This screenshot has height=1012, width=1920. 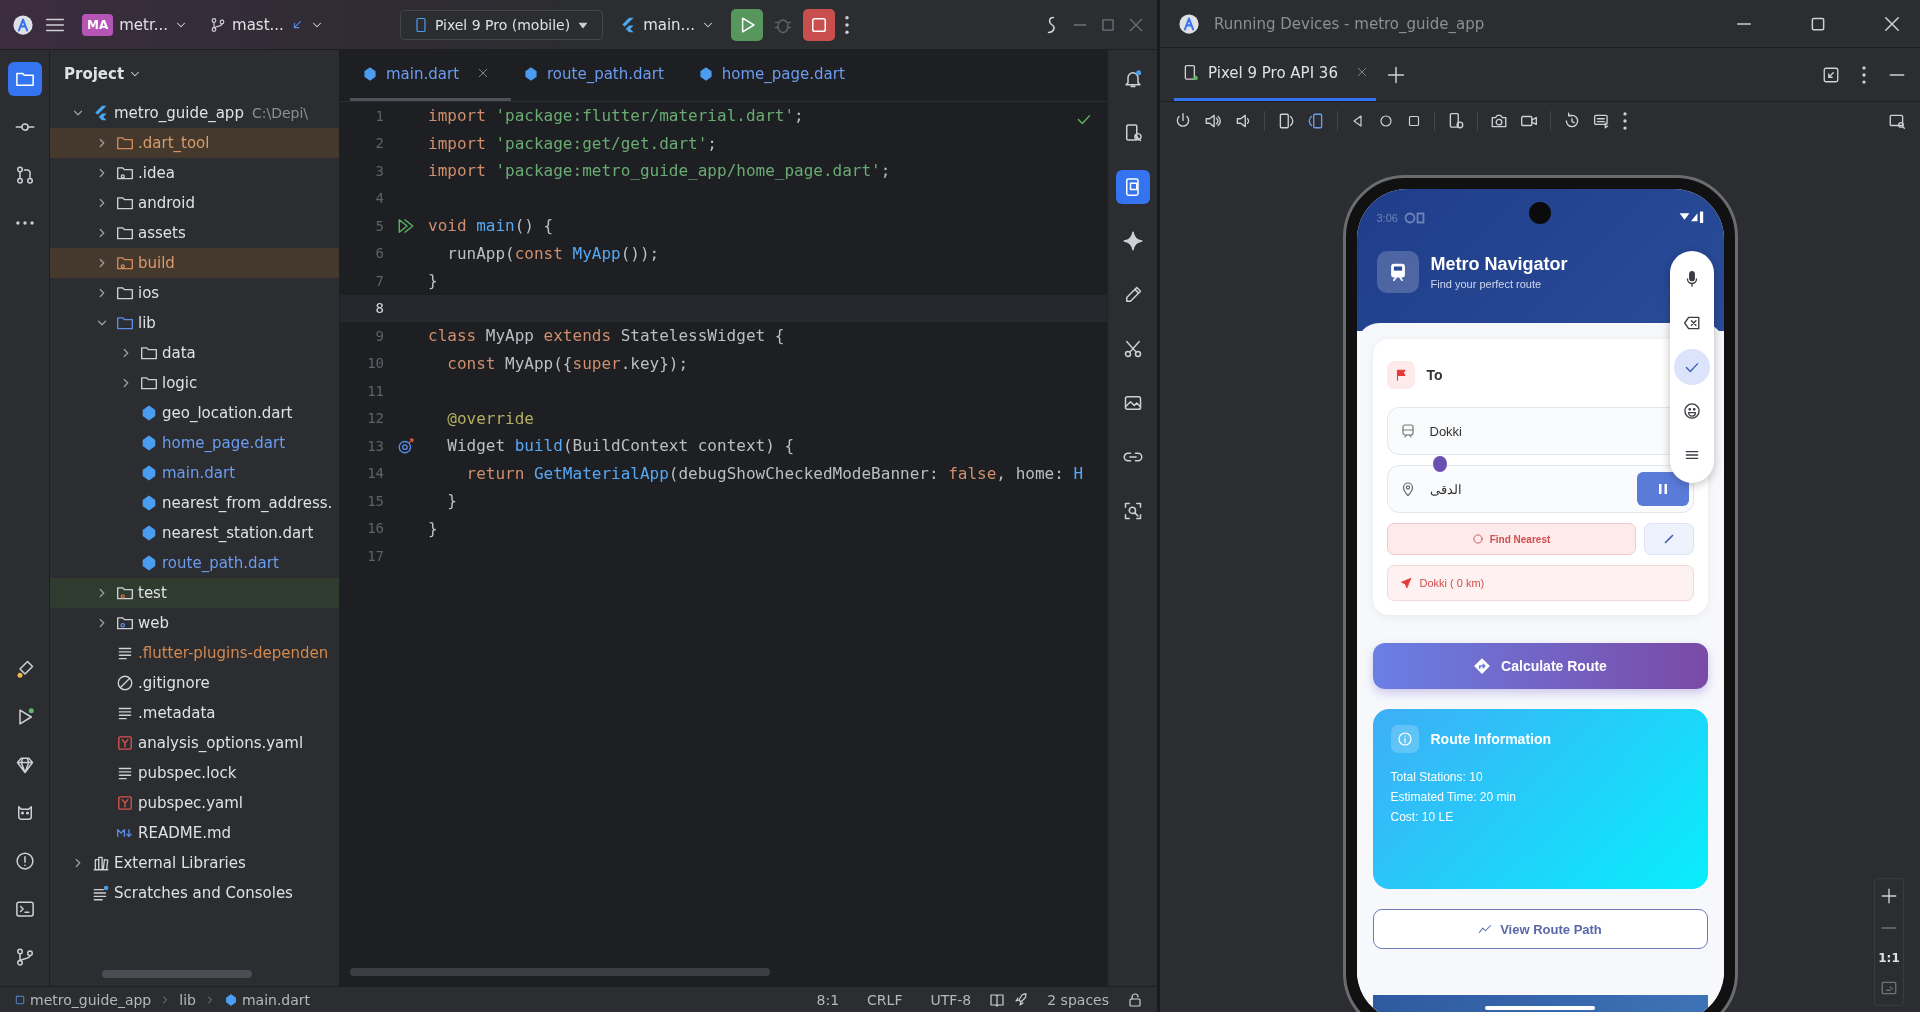 What do you see at coordinates (1456, 121) in the screenshot?
I see `phone-settings-icon` at bounding box center [1456, 121].